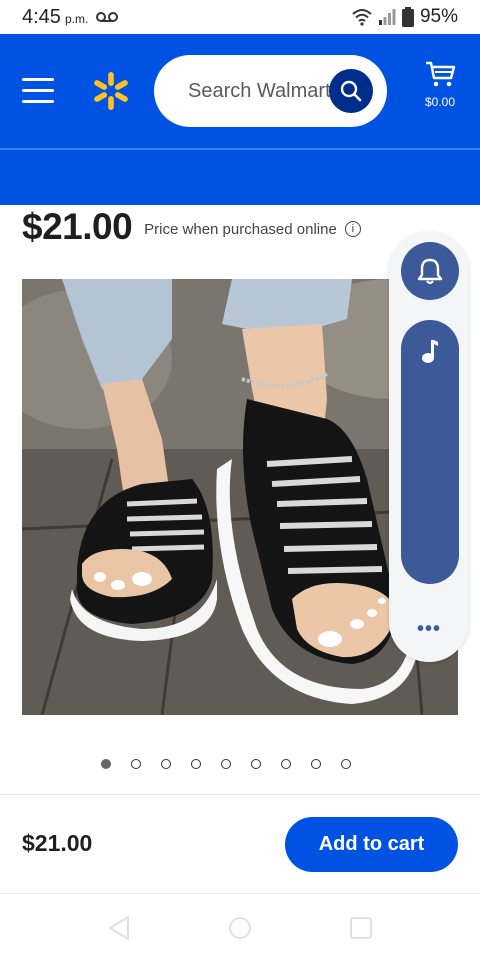 The image size is (480, 960). I want to click on home-icon, so click(240, 928).